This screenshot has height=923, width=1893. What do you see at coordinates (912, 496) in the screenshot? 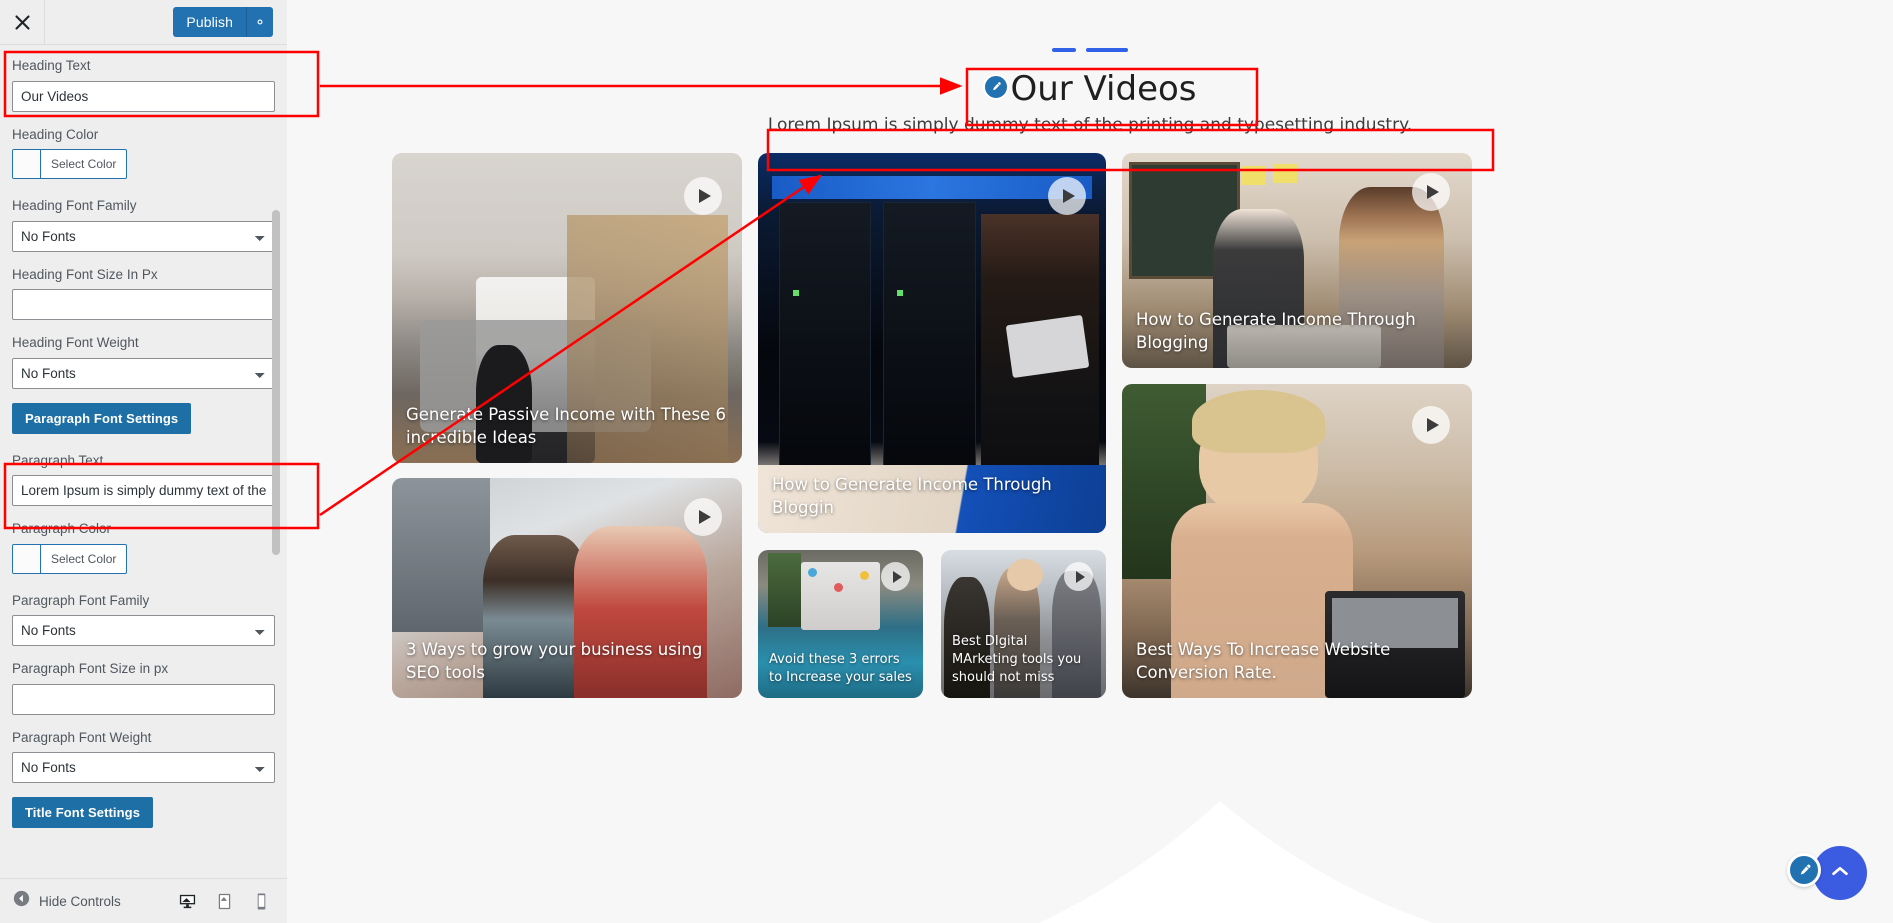
I see `video-caption: How to Generate Income Through Bloggin` at bounding box center [912, 496].